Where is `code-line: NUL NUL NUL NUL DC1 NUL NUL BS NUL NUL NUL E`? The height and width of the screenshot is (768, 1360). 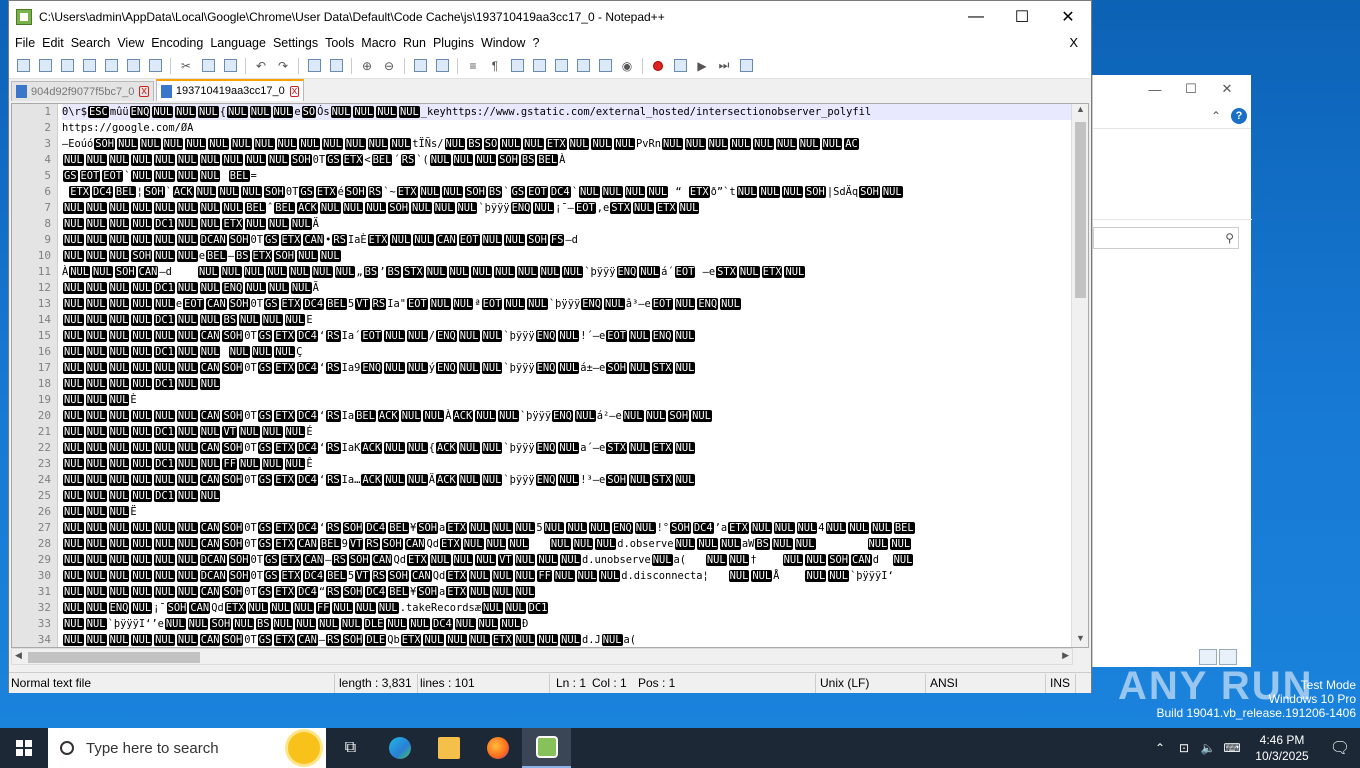 code-line: NUL NUL NUL NUL DC1 NUL NUL BS NUL NUL NUL E is located at coordinates (567, 320).